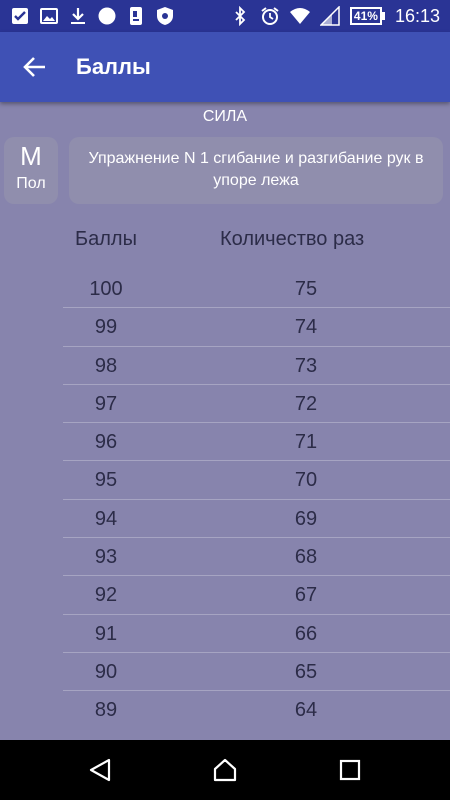 The image size is (450, 800). What do you see at coordinates (256, 404) in the screenshot?
I see `table-row: 97 72` at bounding box center [256, 404].